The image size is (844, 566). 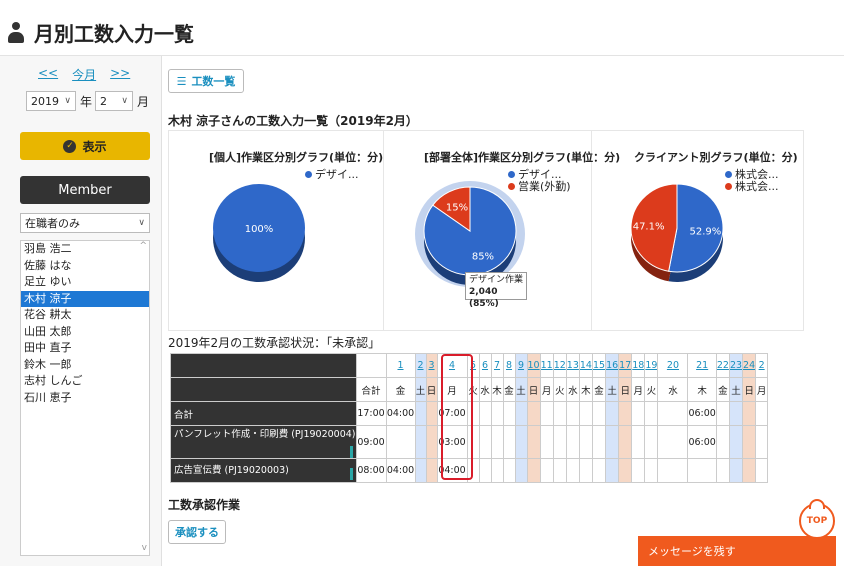 I want to click on table-cell: 04:00, so click(x=400, y=470).